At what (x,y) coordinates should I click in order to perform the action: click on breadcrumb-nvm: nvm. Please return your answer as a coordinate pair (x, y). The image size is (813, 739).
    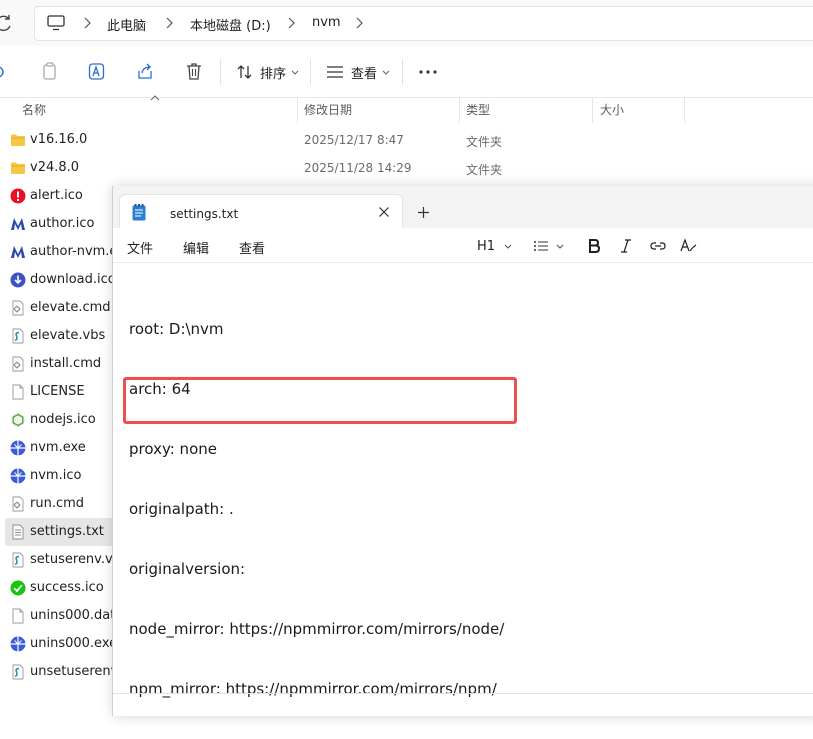
    Looking at the image, I should click on (326, 22).